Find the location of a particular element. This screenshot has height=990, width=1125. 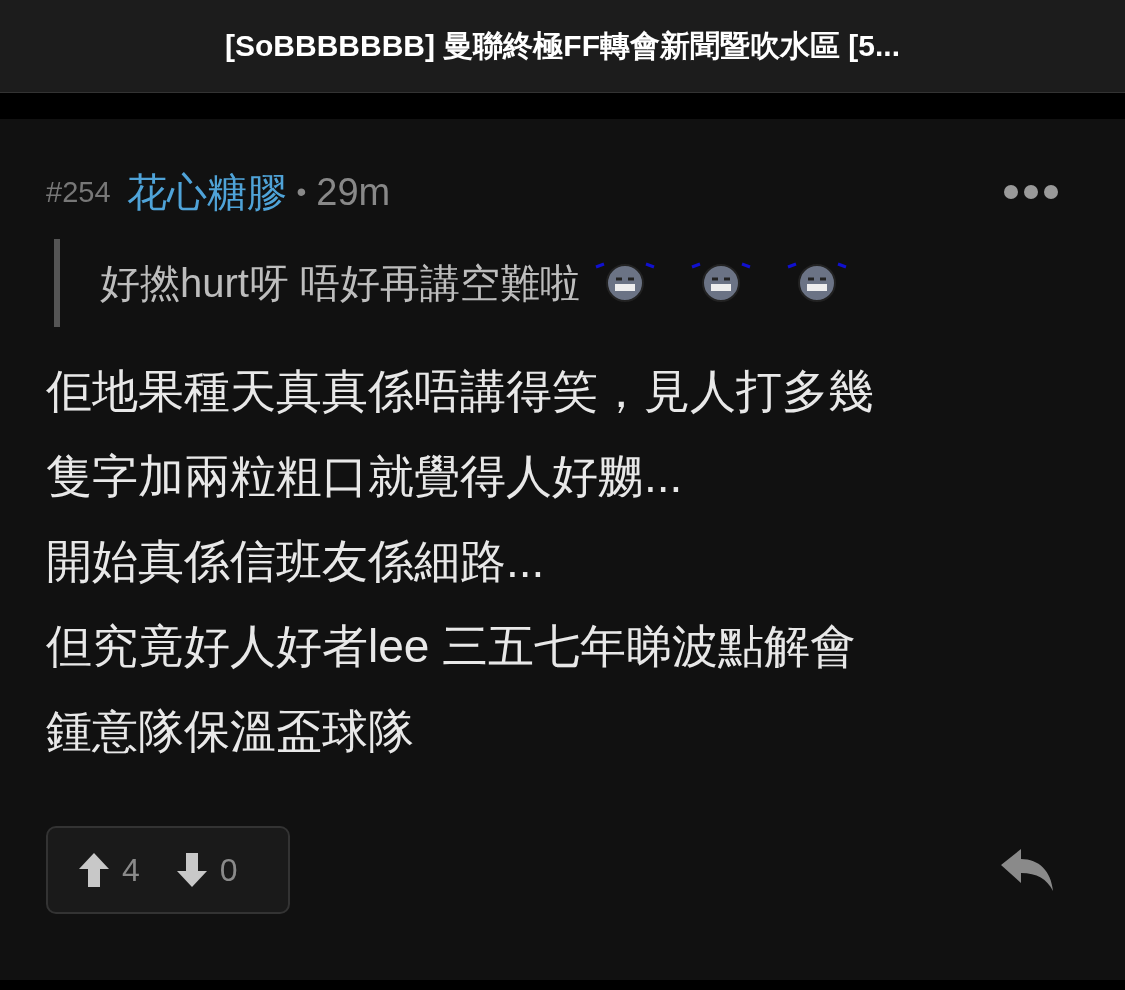

author-name: 花心糖膠 is located at coordinates (206, 192).